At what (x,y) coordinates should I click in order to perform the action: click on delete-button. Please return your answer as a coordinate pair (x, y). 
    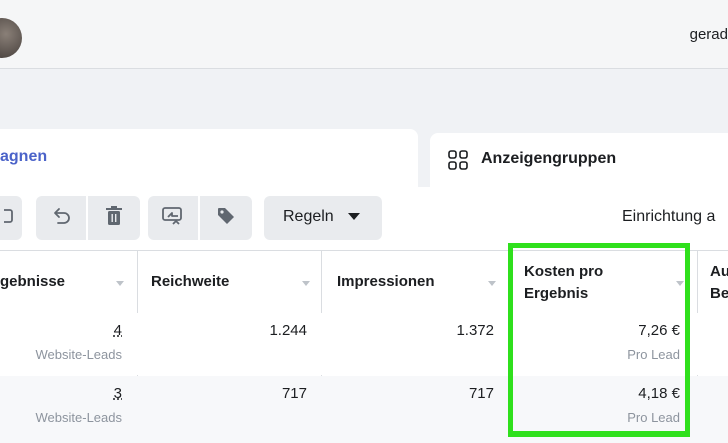
    Looking at the image, I should click on (114, 218).